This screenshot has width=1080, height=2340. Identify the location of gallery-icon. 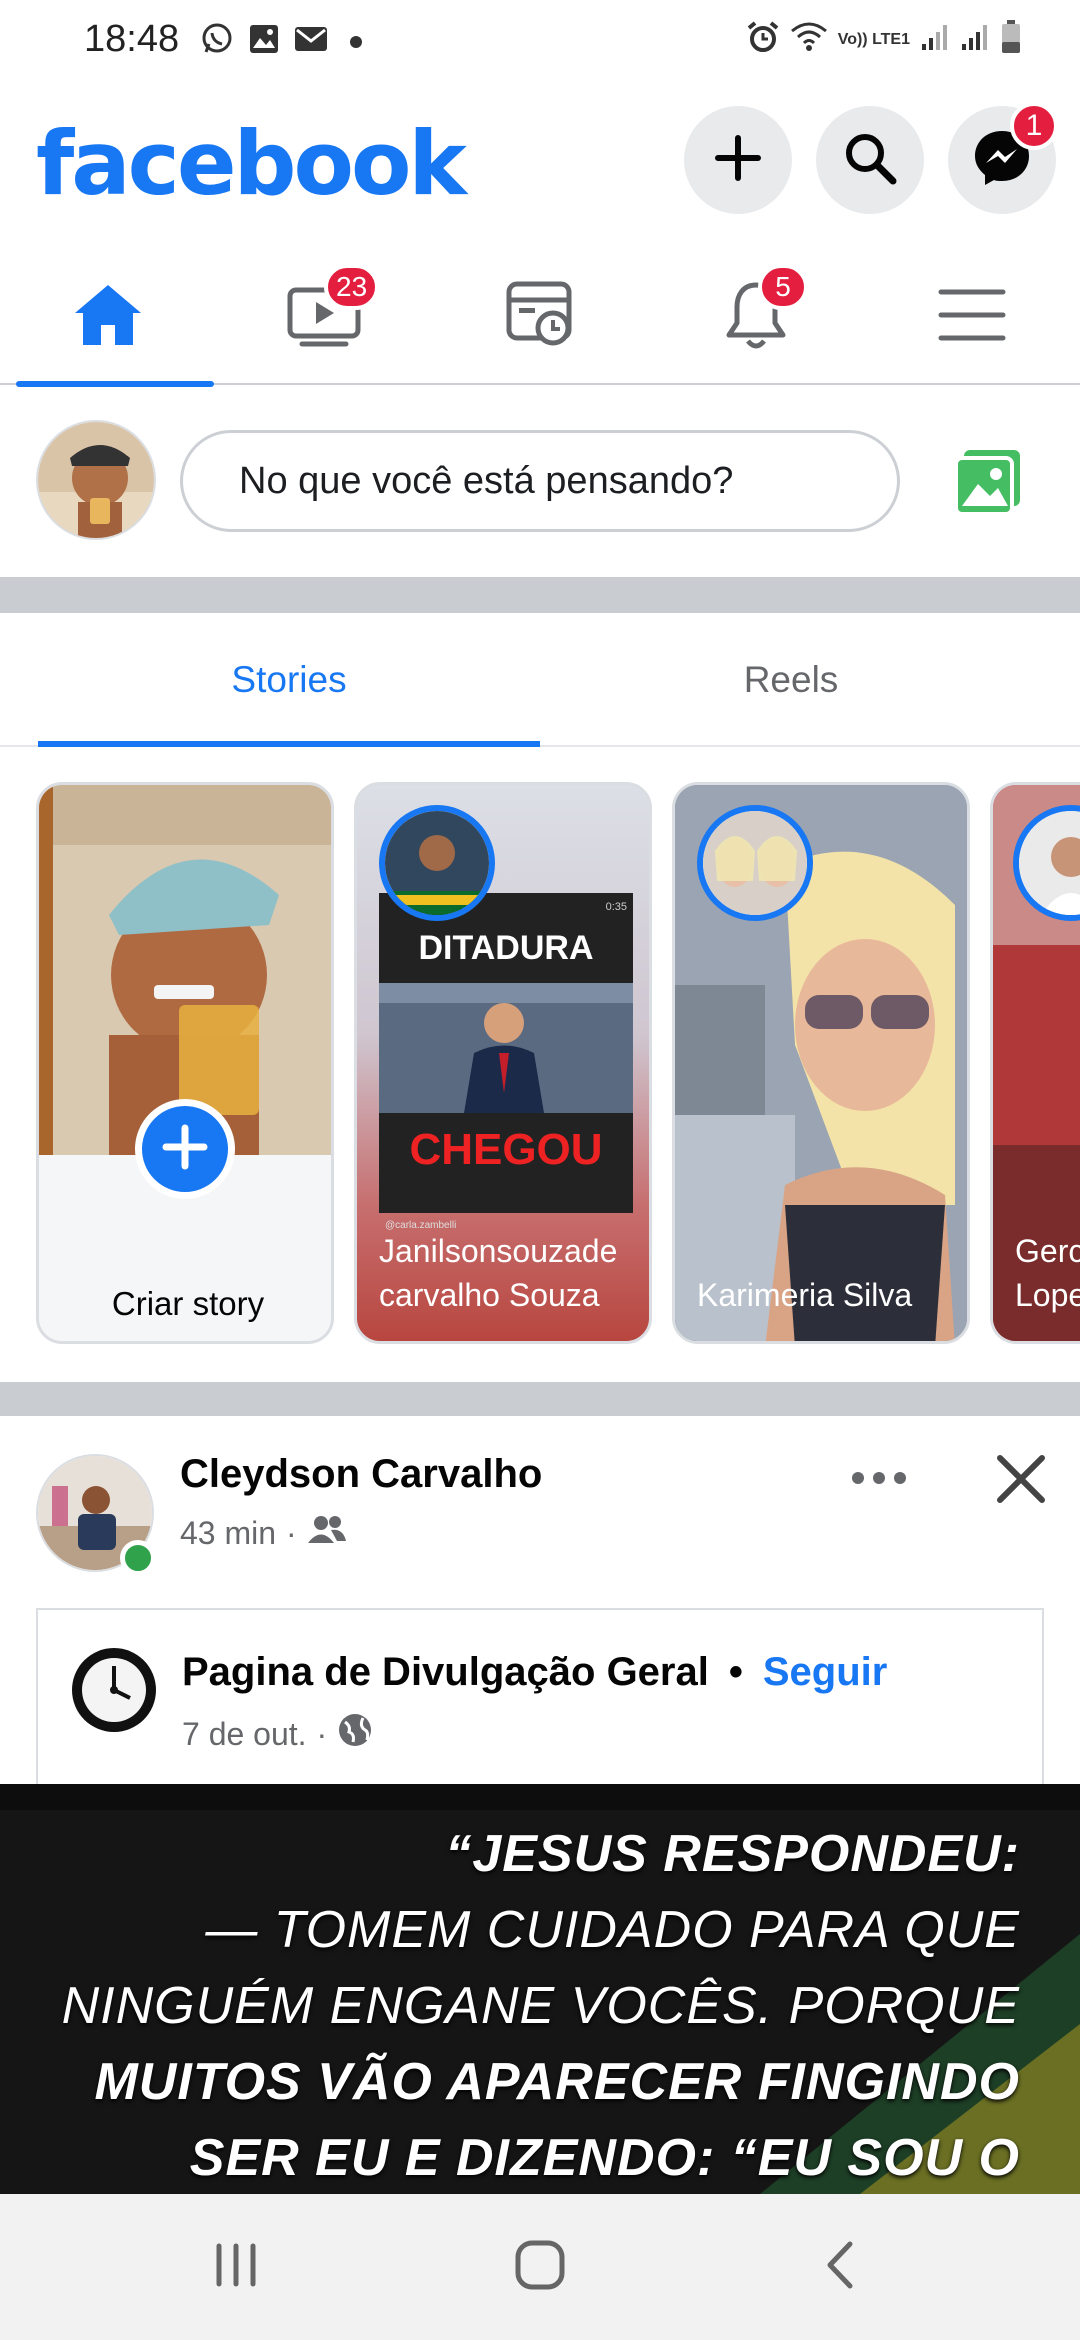
(264, 41).